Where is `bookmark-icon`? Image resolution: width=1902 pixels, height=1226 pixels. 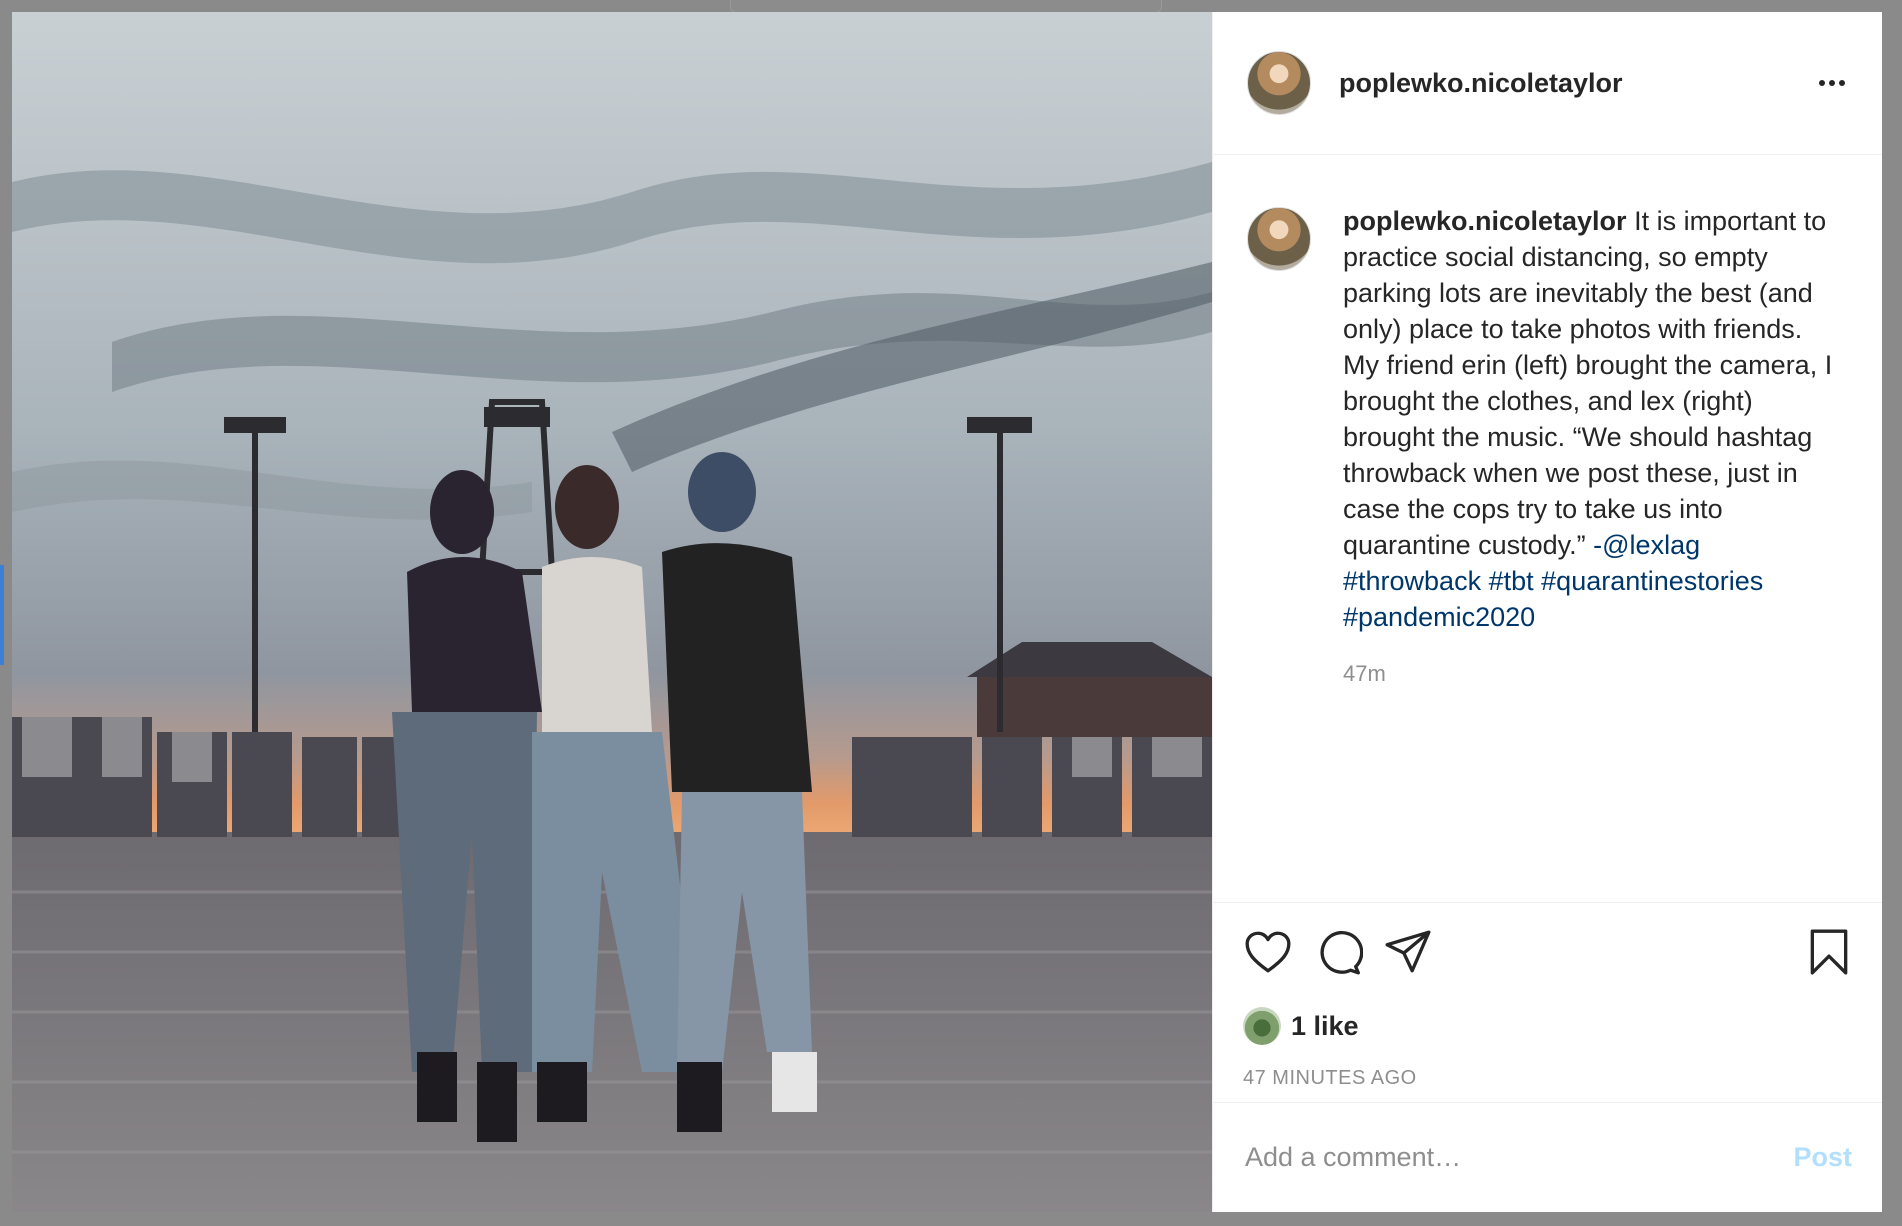 bookmark-icon is located at coordinates (1829, 952).